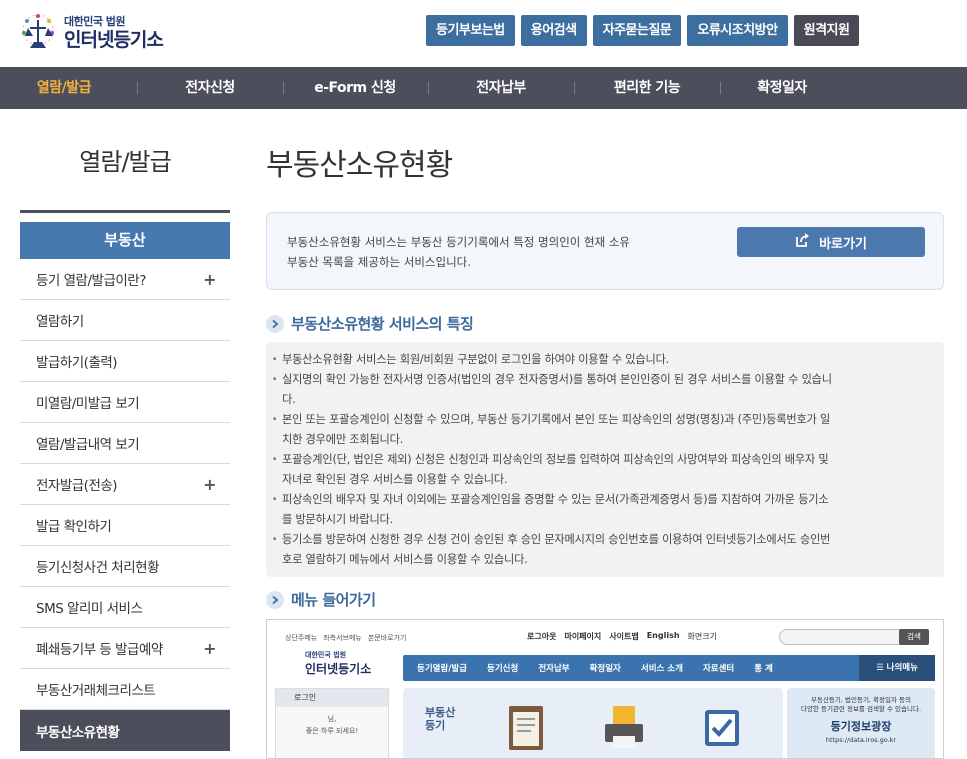 This screenshot has height=759, width=967. Describe the element at coordinates (91, 281) in the screenshot. I see `sidebar-item-label: 등기 열람/발급이란?` at that location.